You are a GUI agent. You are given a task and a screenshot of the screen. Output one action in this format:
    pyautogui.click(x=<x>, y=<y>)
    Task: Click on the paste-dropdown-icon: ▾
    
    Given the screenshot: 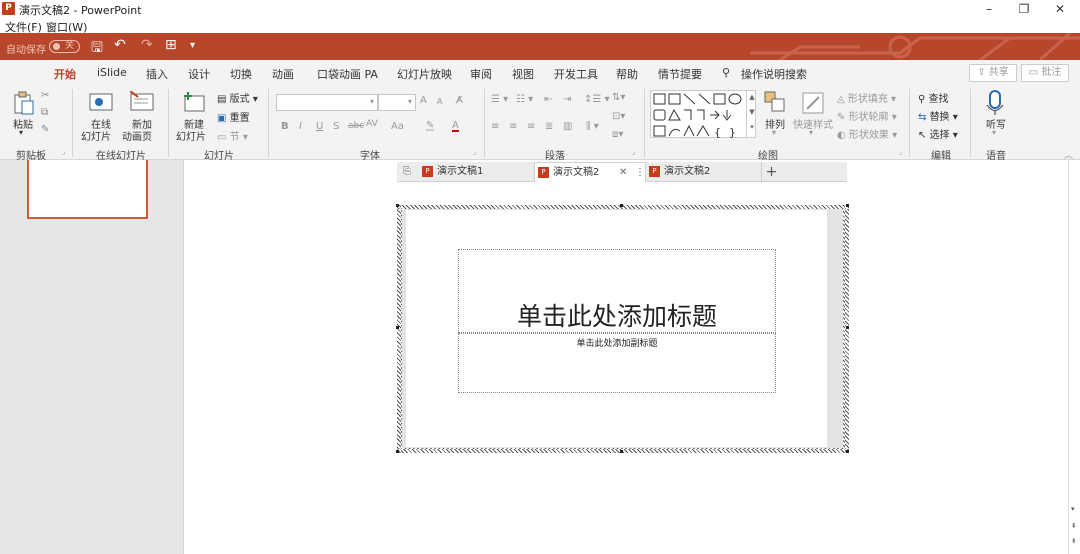 What is the action you would take?
    pyautogui.click(x=21, y=132)
    